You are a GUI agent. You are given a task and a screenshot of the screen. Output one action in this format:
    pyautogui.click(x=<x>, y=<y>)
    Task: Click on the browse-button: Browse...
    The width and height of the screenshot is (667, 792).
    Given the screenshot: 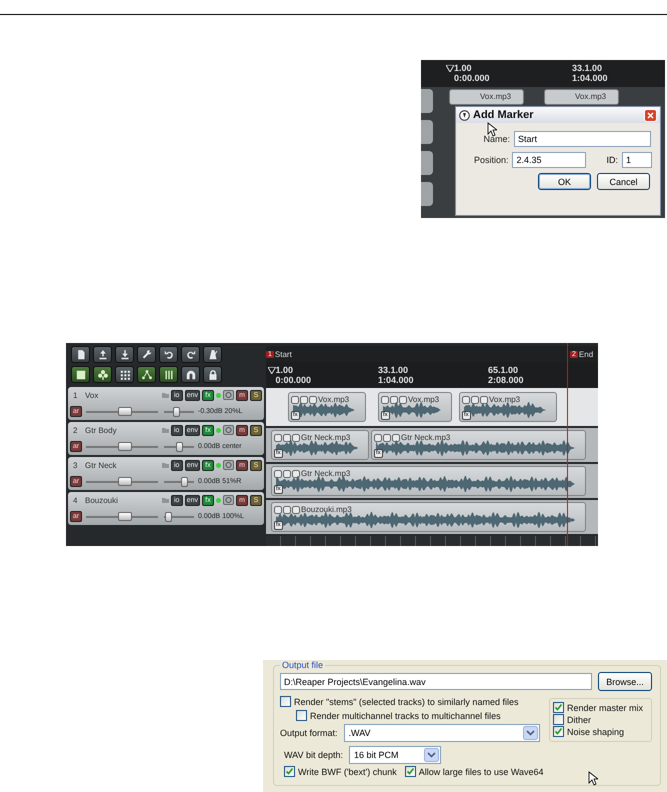 What is the action you would take?
    pyautogui.click(x=625, y=681)
    